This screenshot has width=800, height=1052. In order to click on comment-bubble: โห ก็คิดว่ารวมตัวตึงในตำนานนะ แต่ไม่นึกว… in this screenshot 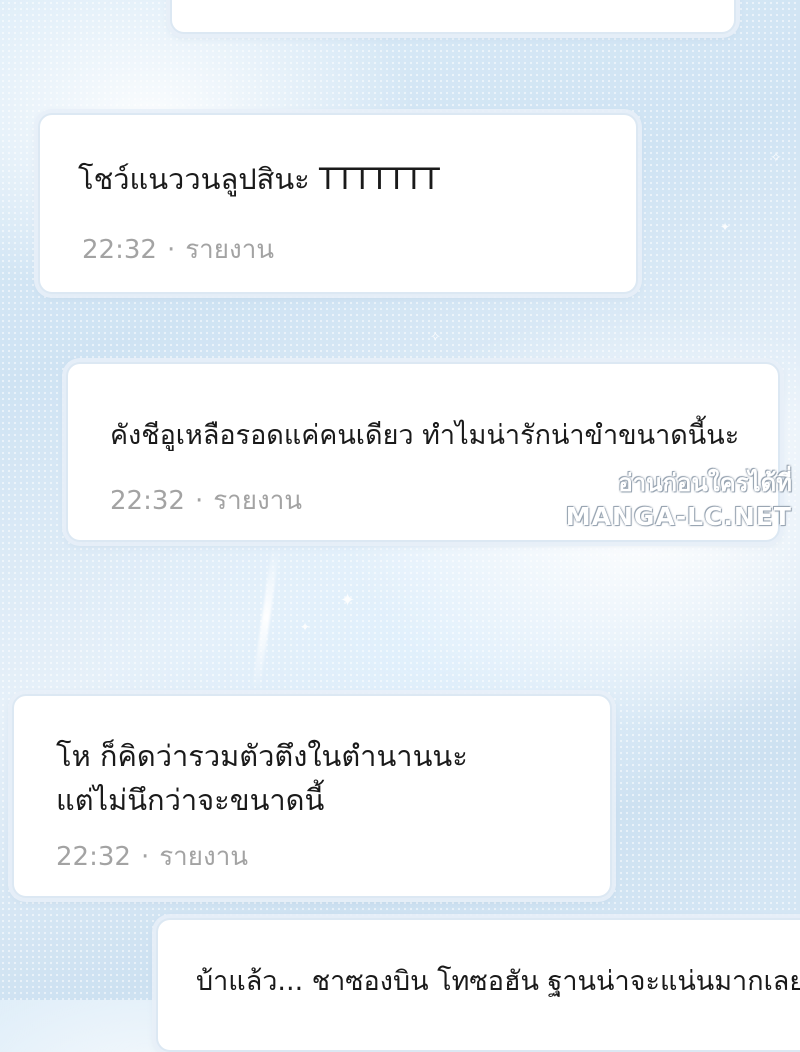, I will do `click(312, 796)`.